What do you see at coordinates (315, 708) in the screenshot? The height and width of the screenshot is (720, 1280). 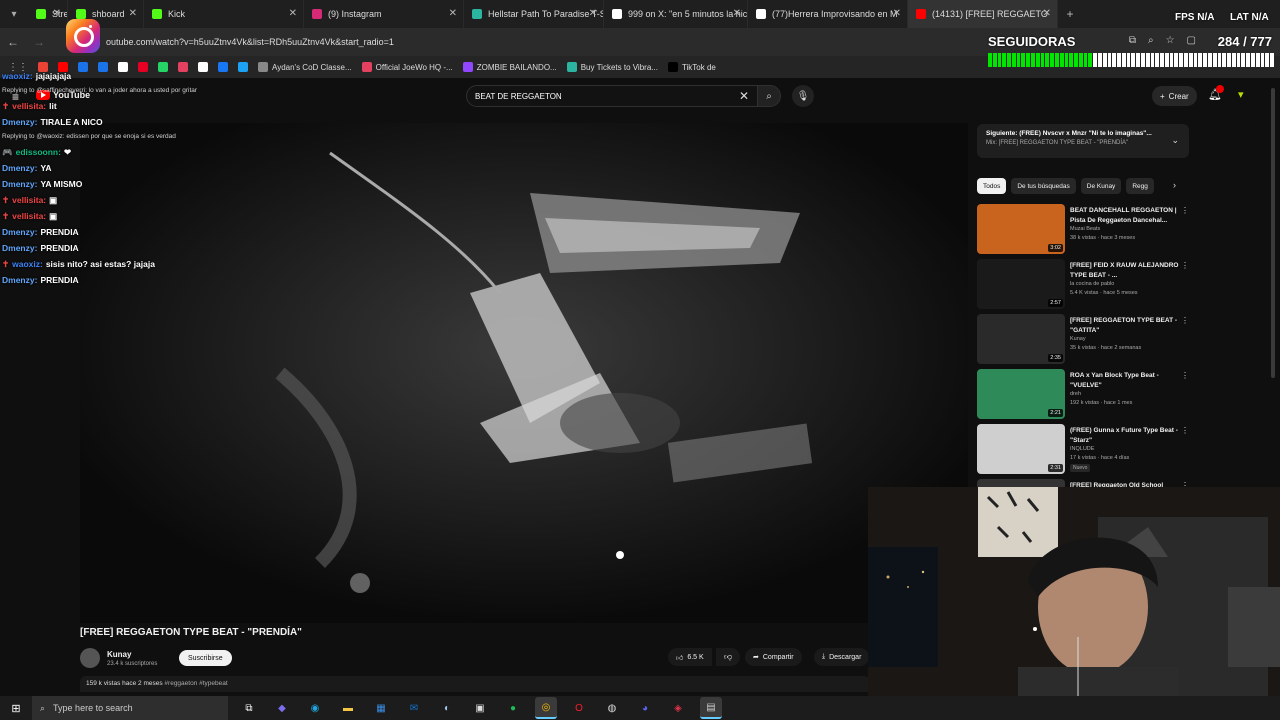 I see `edge-icon: ◉` at bounding box center [315, 708].